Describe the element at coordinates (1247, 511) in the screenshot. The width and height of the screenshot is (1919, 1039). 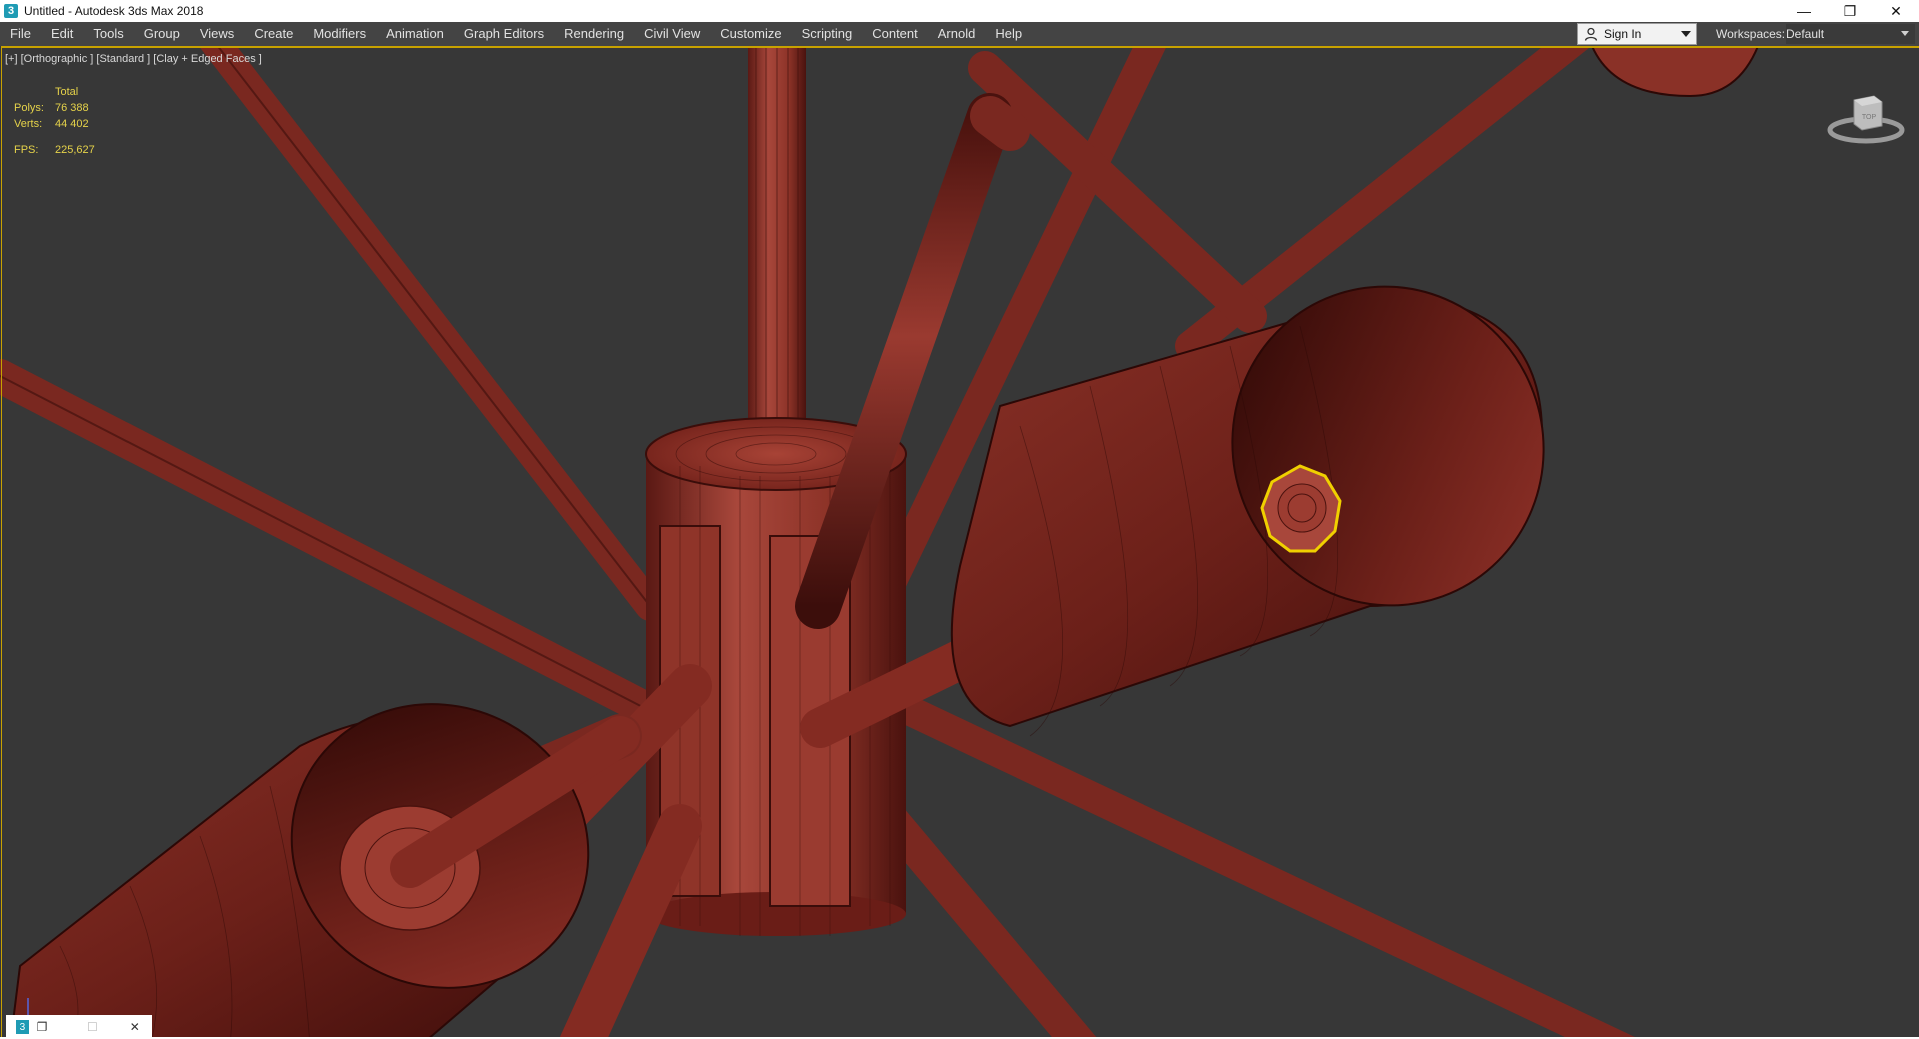
I see `right-lamp-shade` at that location.